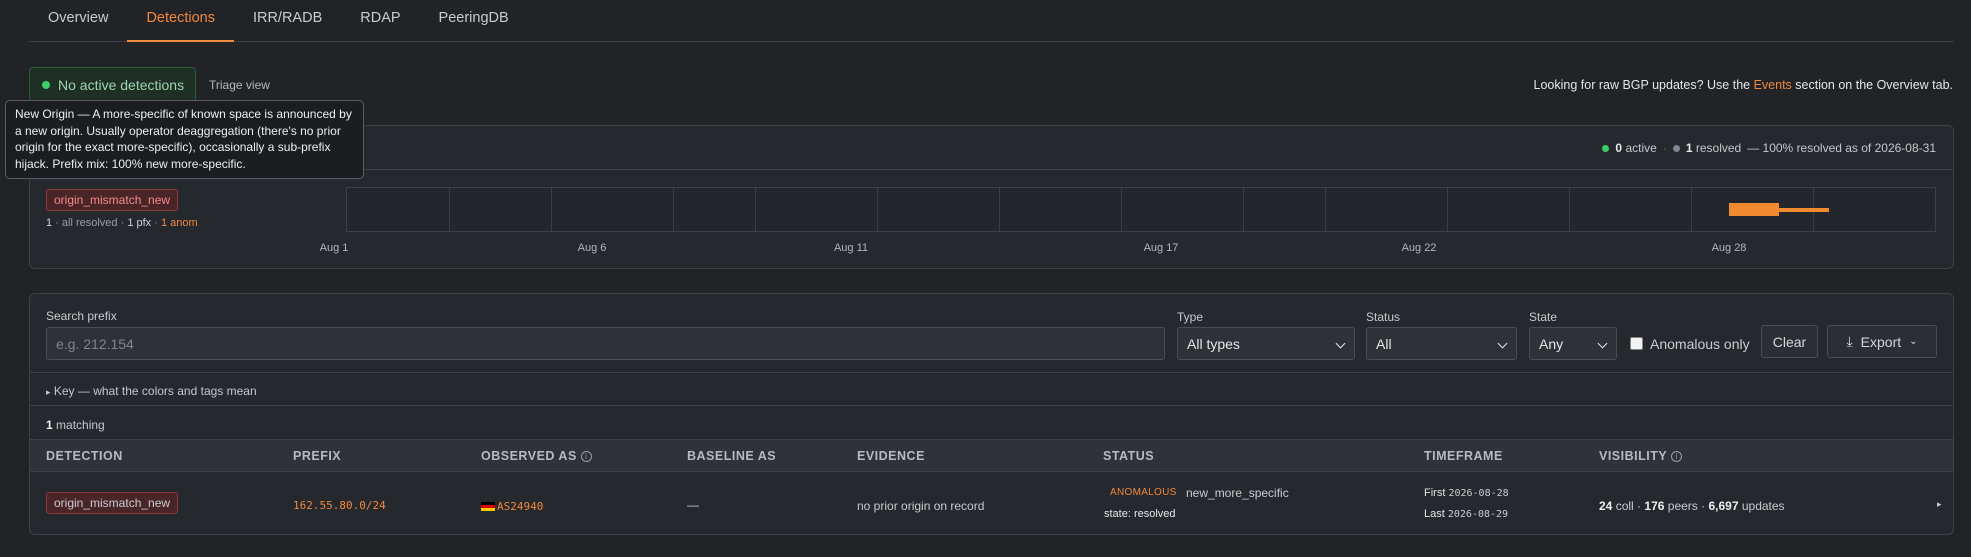 The image size is (1971, 557). What do you see at coordinates (1692, 506) in the screenshot?
I see `visibility-cell: 24 coll · 176 peers · 6,697 updates` at bounding box center [1692, 506].